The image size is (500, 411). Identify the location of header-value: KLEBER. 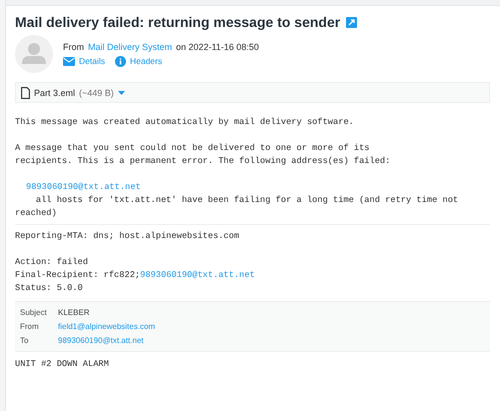
(74, 312).